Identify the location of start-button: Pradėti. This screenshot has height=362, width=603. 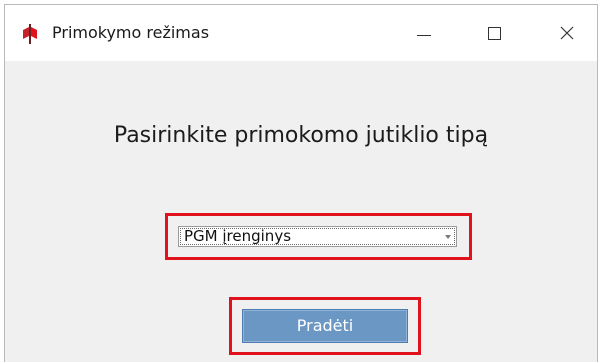
(325, 326).